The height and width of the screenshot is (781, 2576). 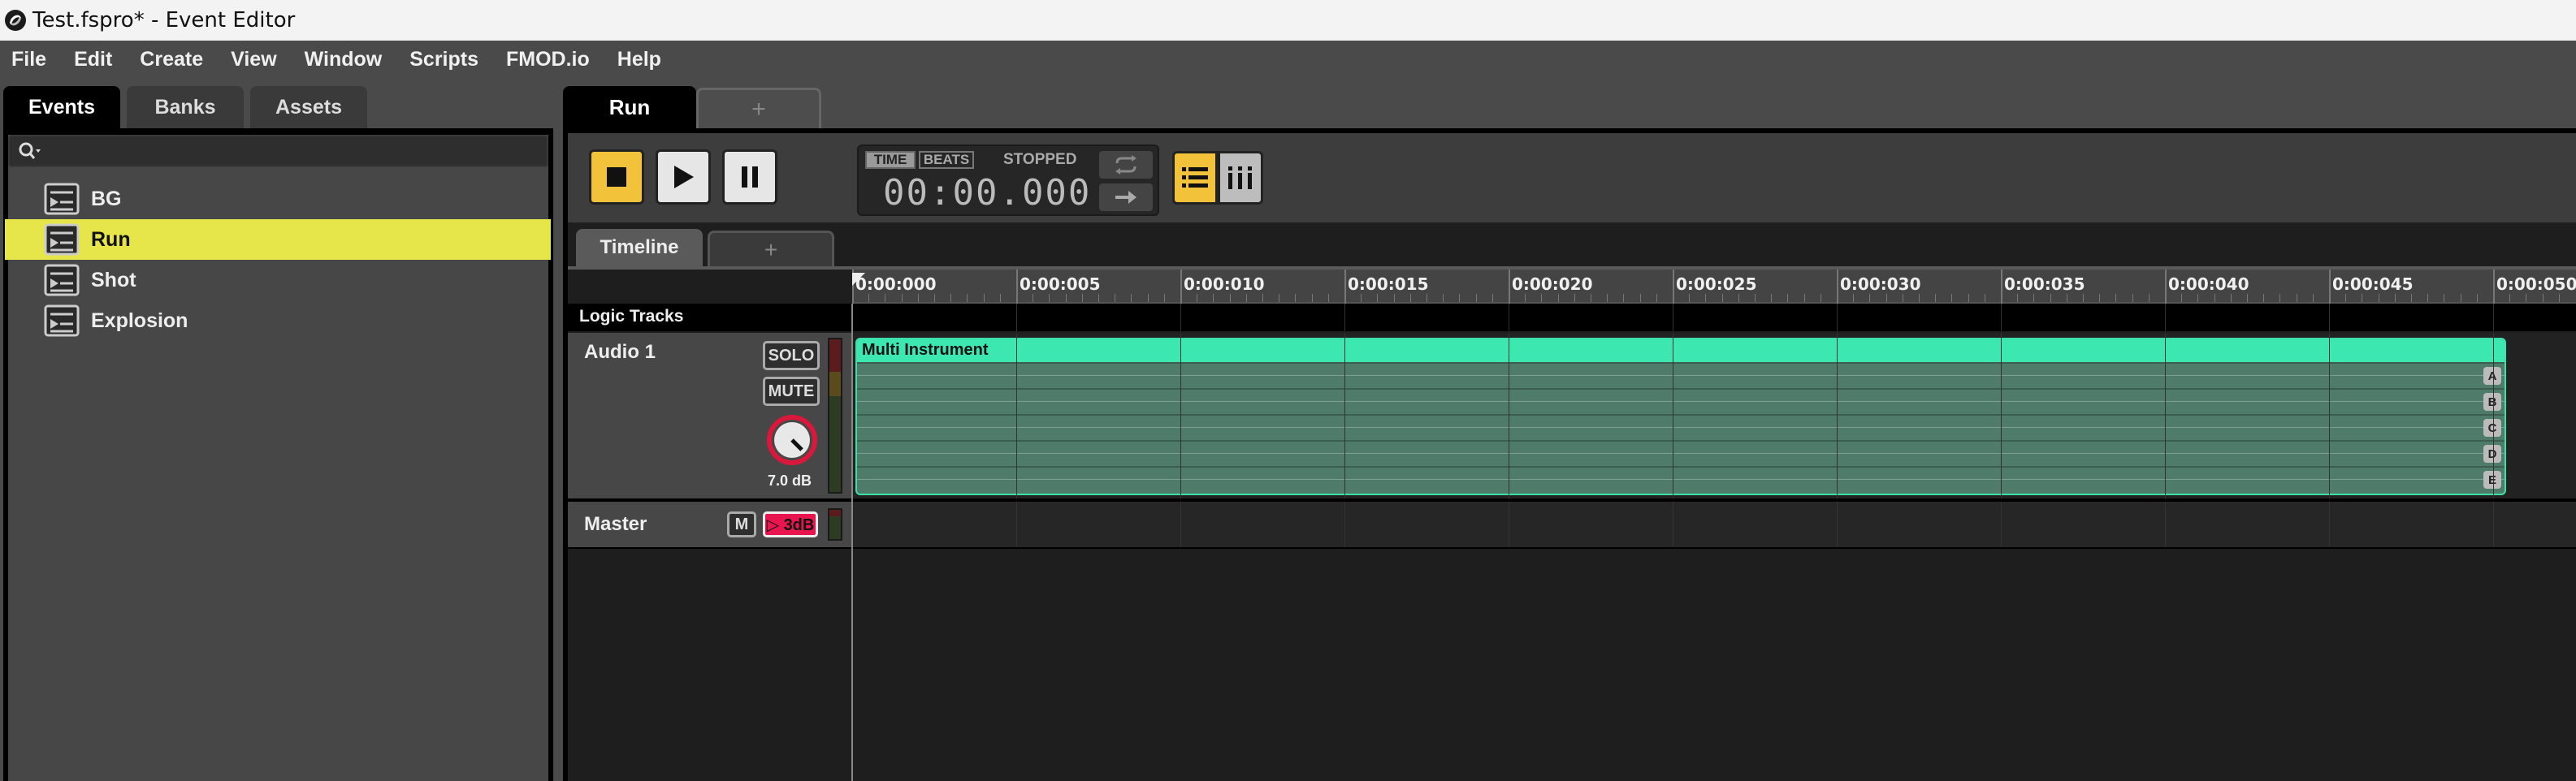 I want to click on instrument-layer-d: D, so click(x=1681, y=453).